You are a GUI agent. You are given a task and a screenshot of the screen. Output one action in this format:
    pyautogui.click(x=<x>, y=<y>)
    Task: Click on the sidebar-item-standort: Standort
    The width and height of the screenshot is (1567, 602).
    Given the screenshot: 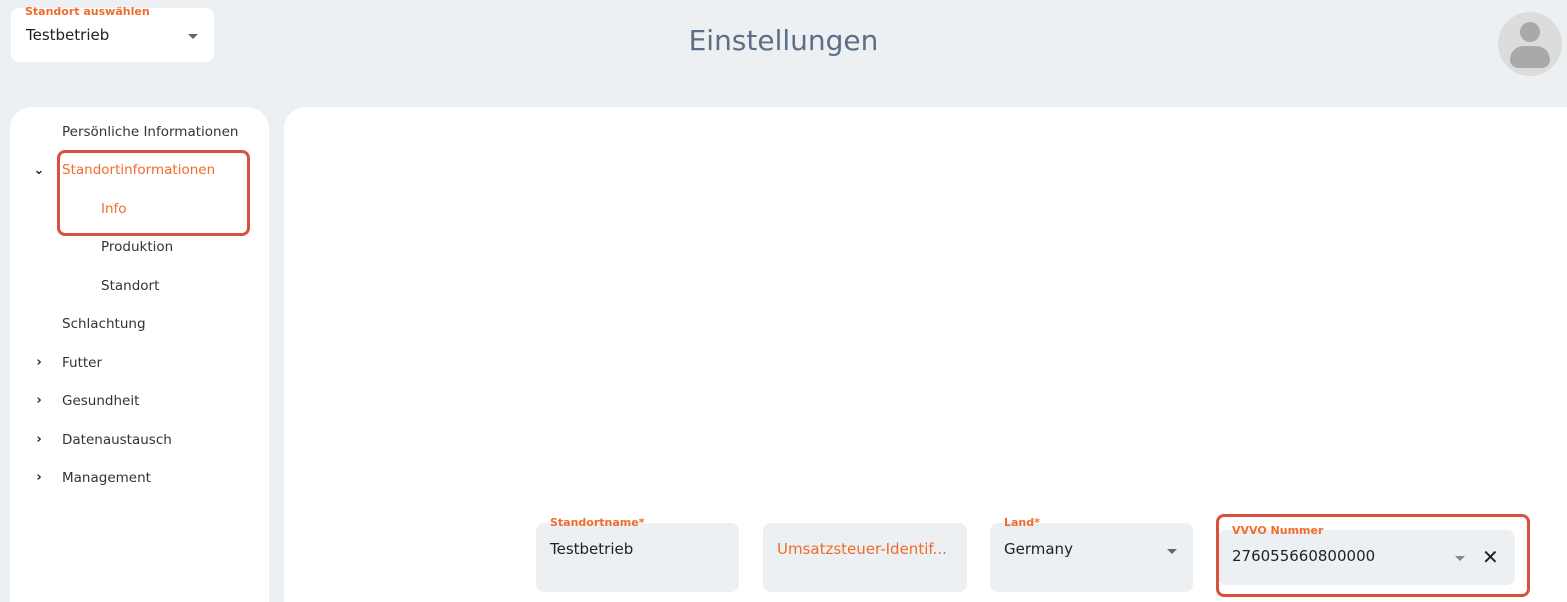 What is the action you would take?
    pyautogui.click(x=130, y=286)
    